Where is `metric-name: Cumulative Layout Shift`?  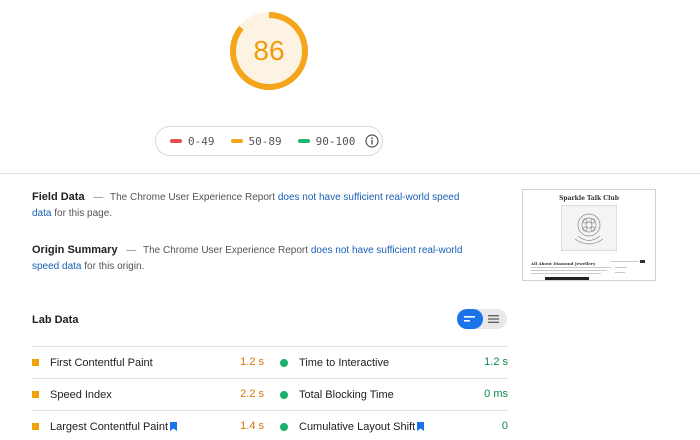
metric-name: Cumulative Layout Shift is located at coordinates (357, 426).